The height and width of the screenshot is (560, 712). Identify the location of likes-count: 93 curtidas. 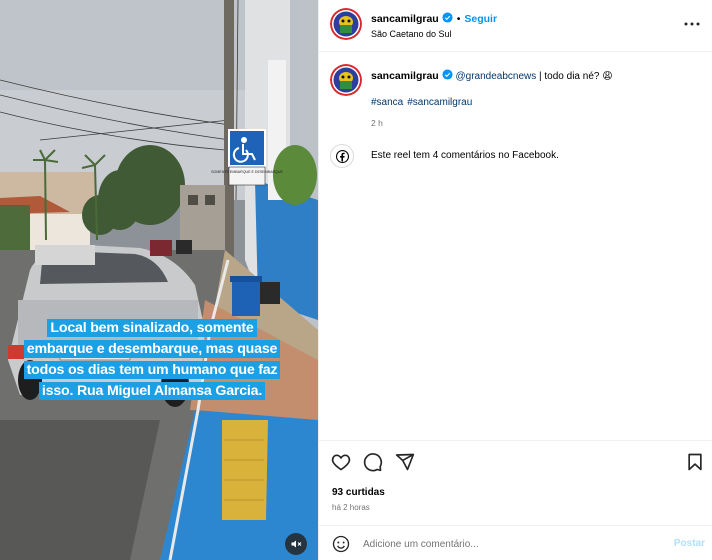
(358, 492).